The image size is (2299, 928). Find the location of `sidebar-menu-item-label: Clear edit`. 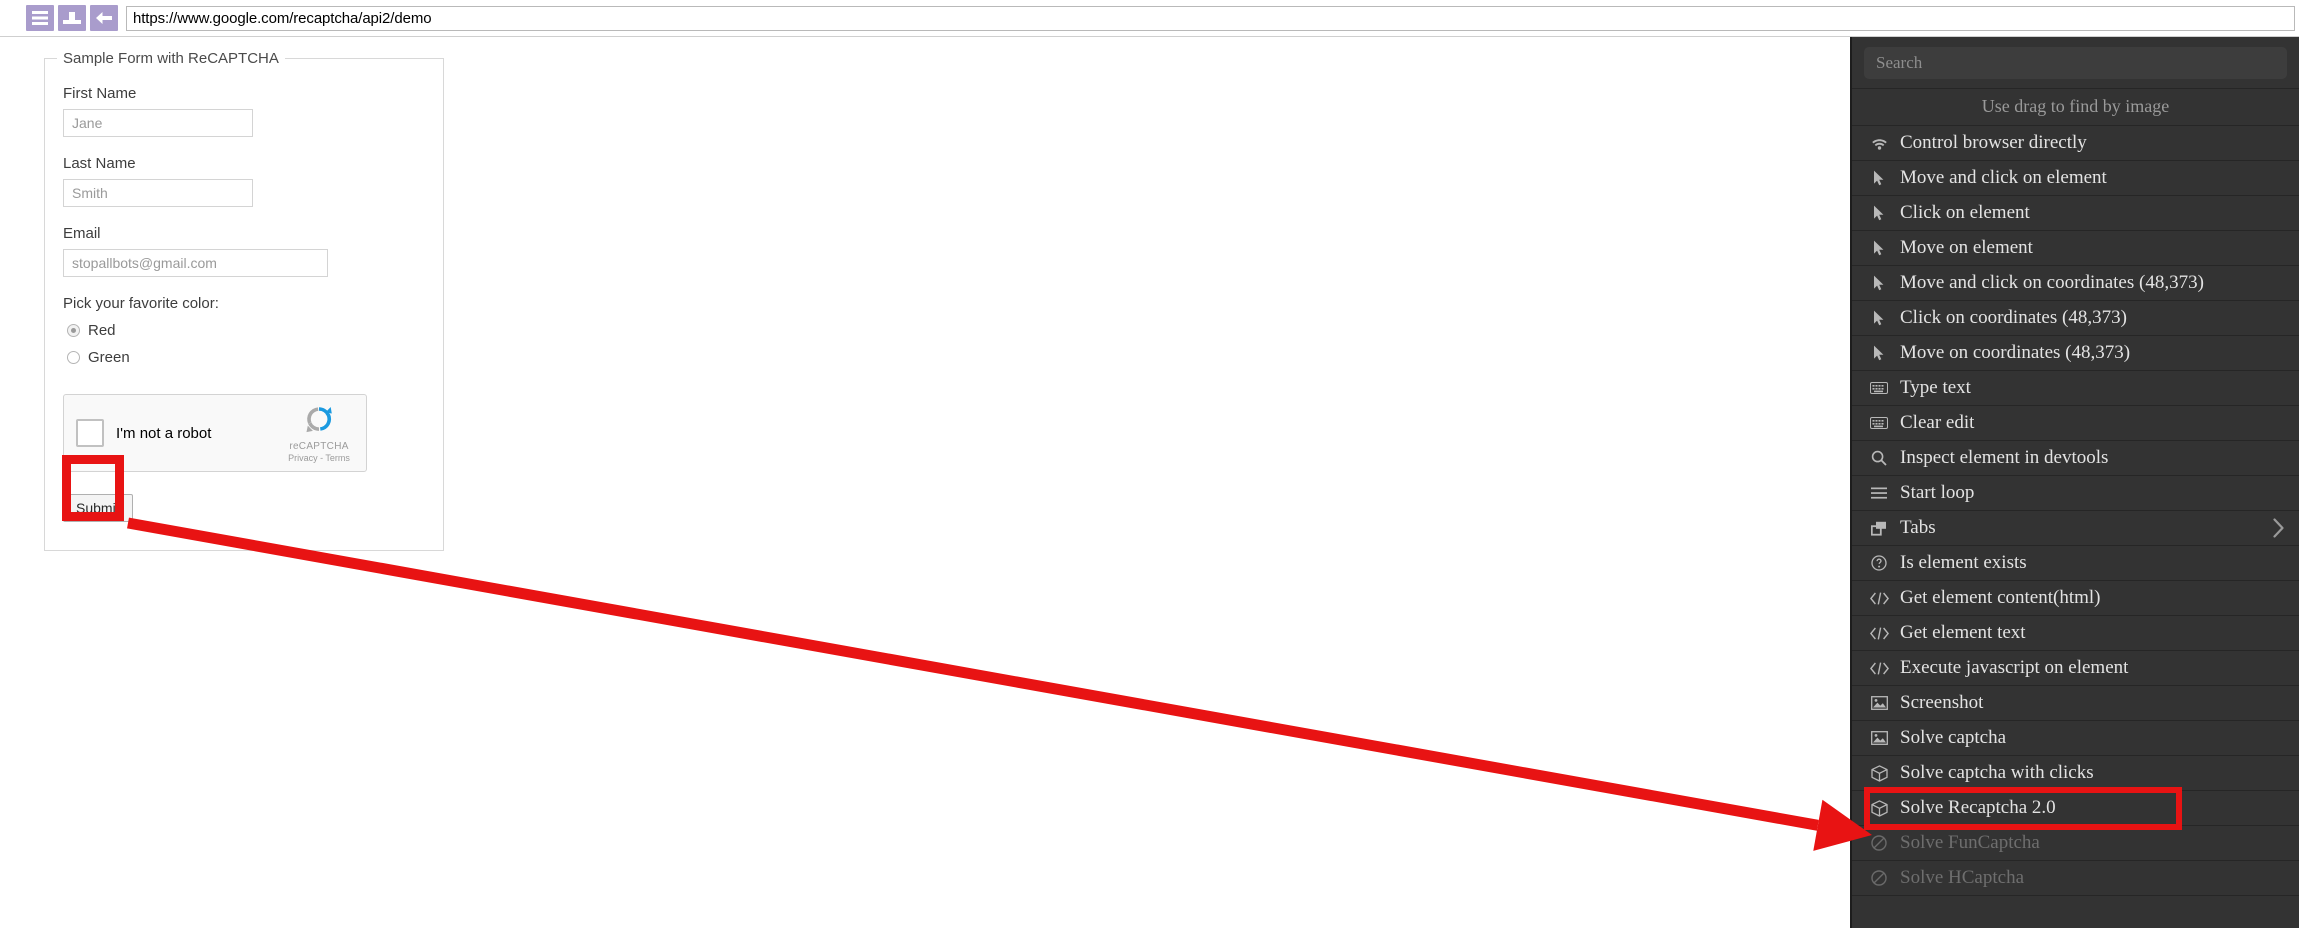

sidebar-menu-item-label: Clear edit is located at coordinates (1937, 422).